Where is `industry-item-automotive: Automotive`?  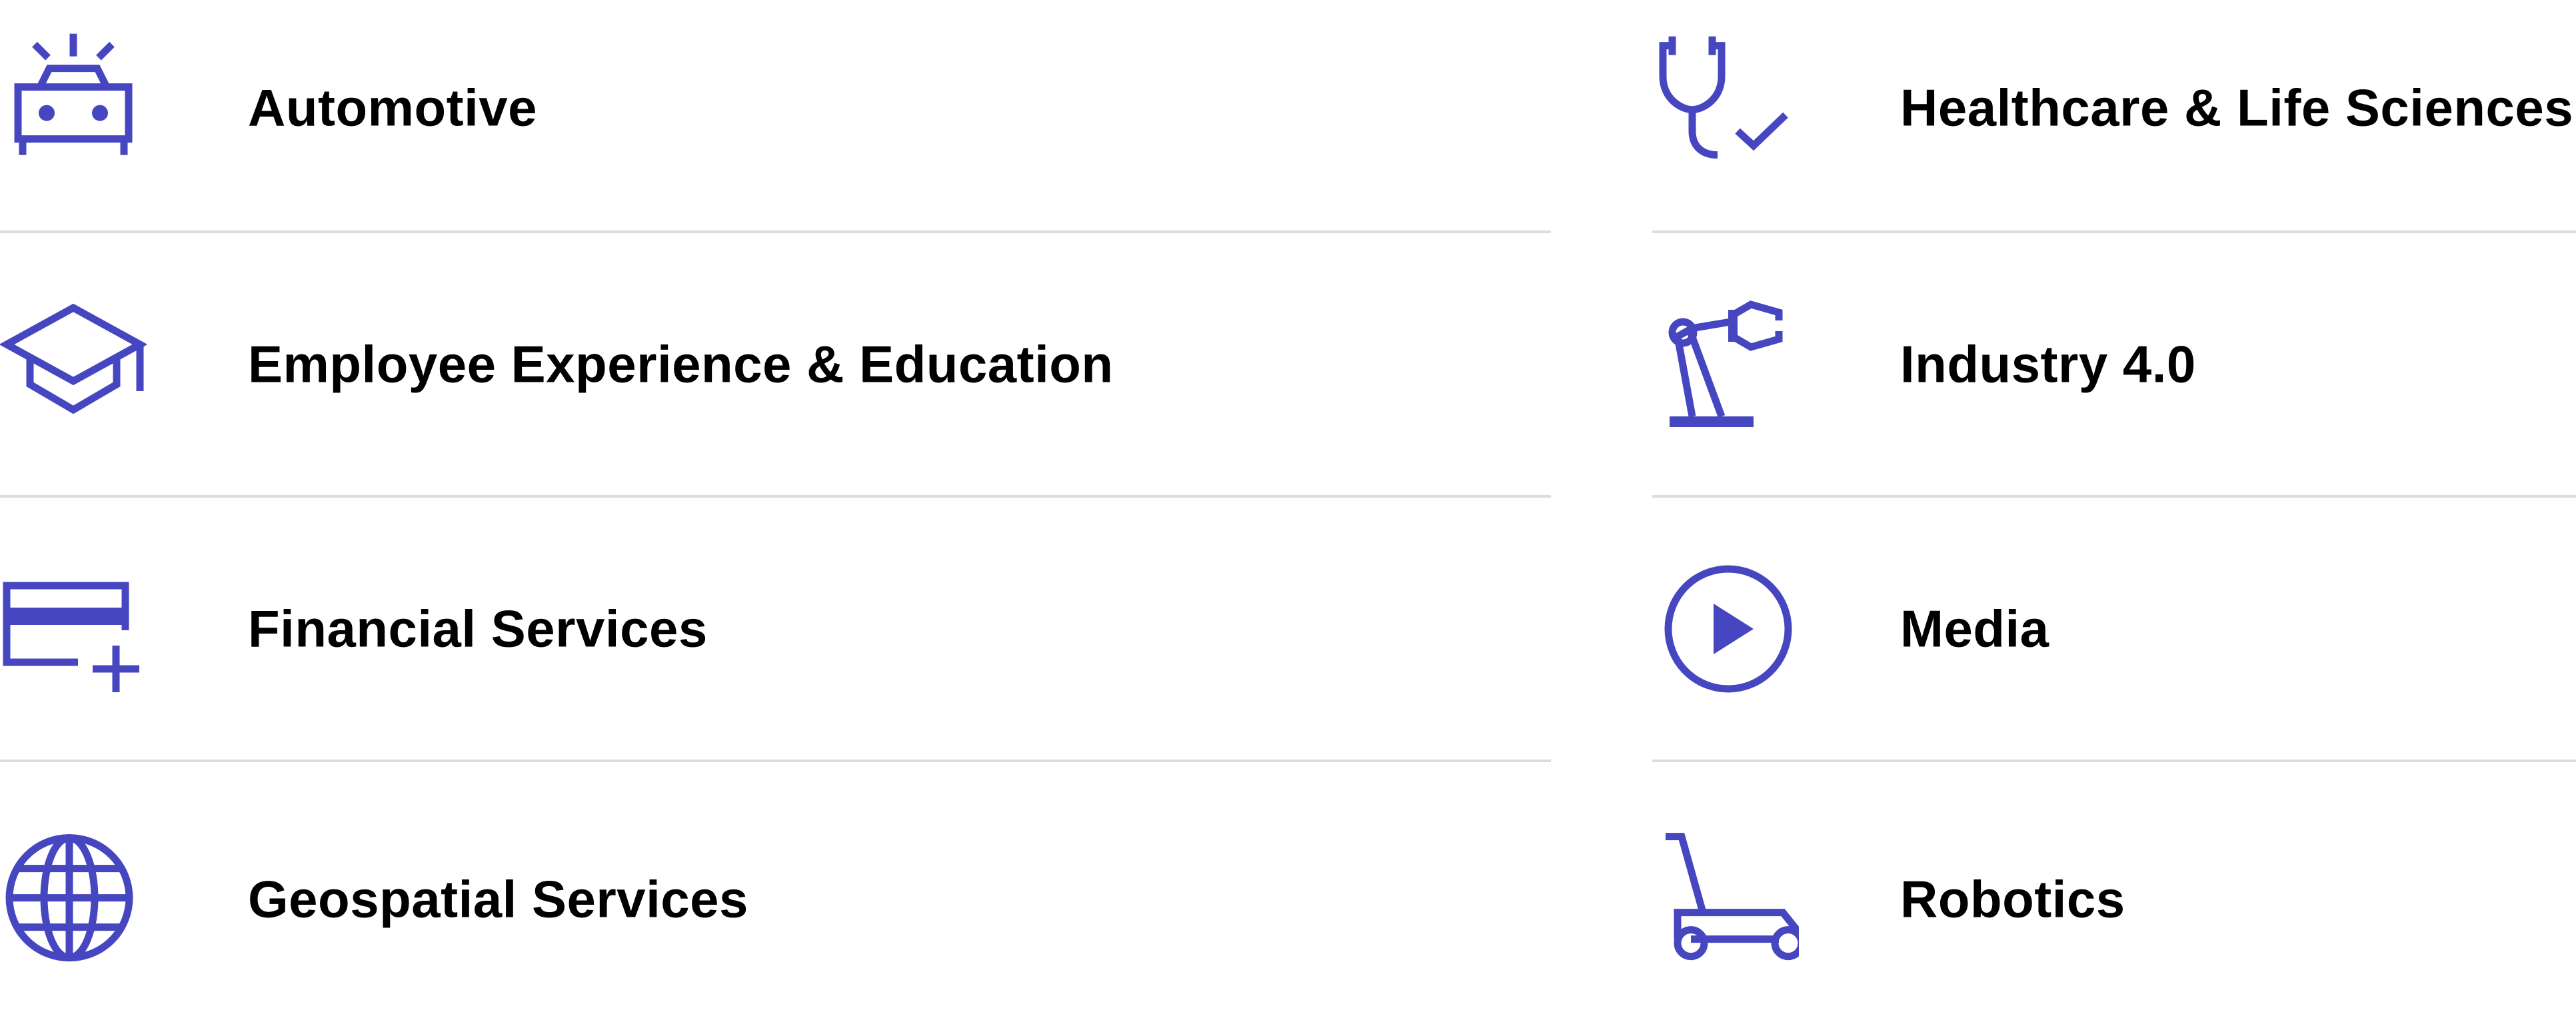
industry-item-automotive: Automotive is located at coordinates (775, 117).